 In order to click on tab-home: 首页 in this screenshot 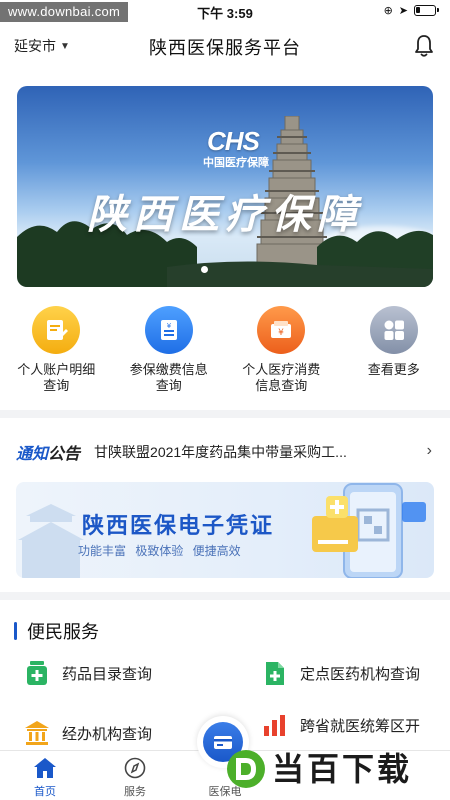, I will do `click(45, 775)`.